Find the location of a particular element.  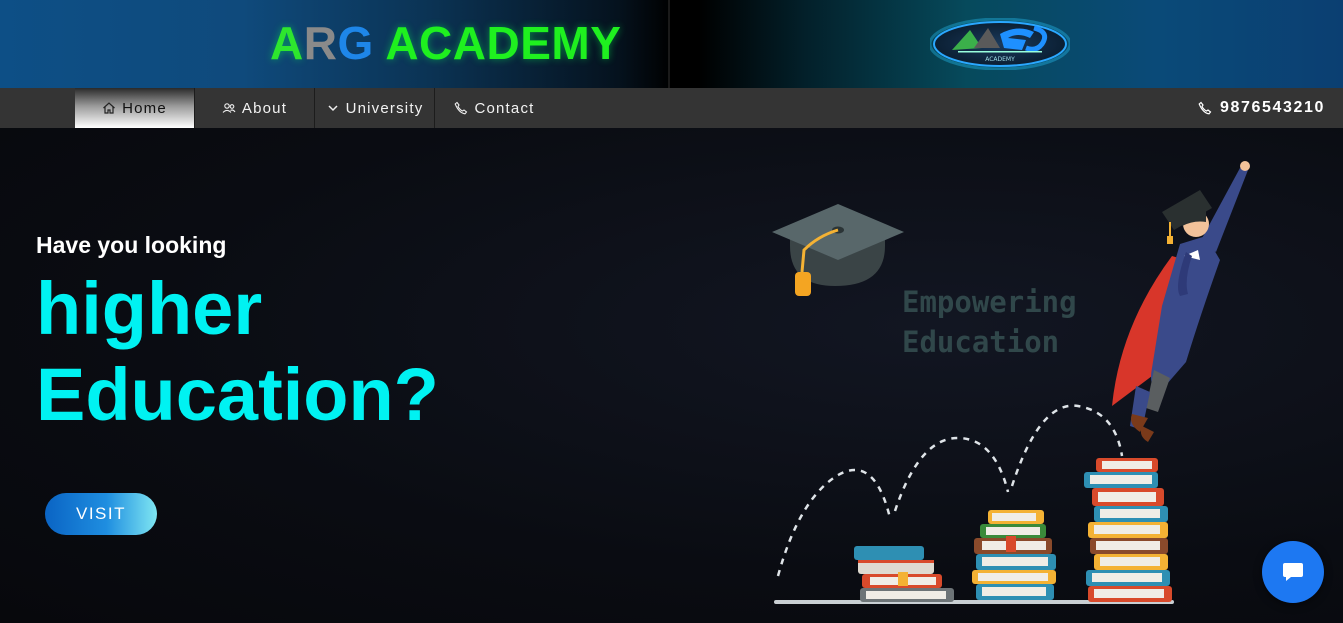

brand-letter-a: A is located at coordinates (287, 43).